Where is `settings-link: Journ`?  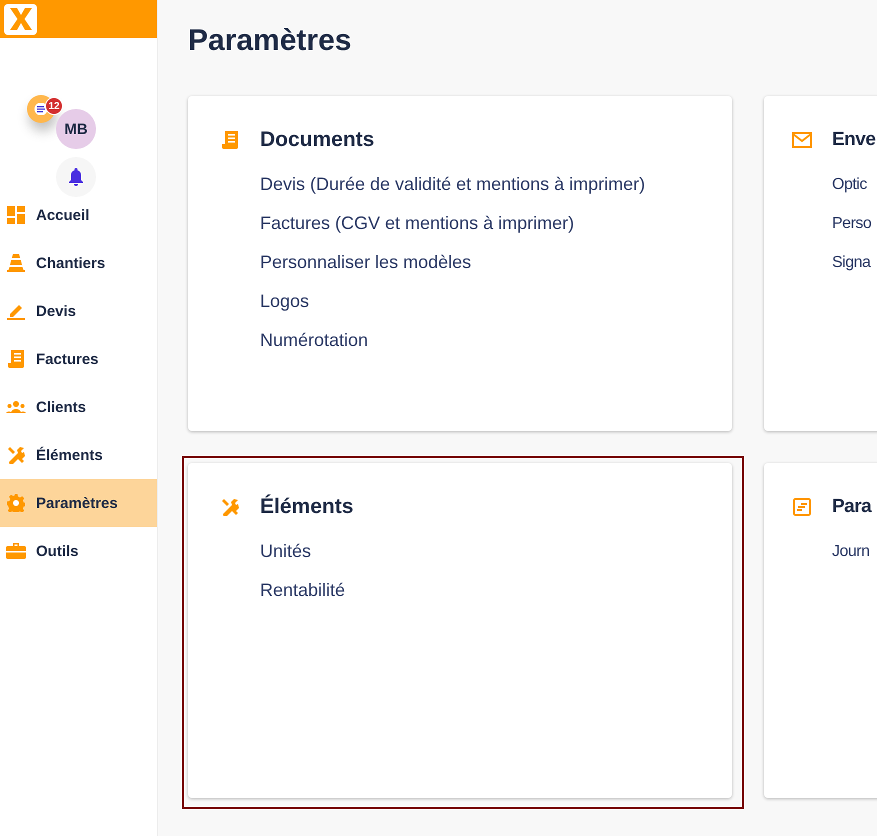 settings-link: Journ is located at coordinates (854, 560).